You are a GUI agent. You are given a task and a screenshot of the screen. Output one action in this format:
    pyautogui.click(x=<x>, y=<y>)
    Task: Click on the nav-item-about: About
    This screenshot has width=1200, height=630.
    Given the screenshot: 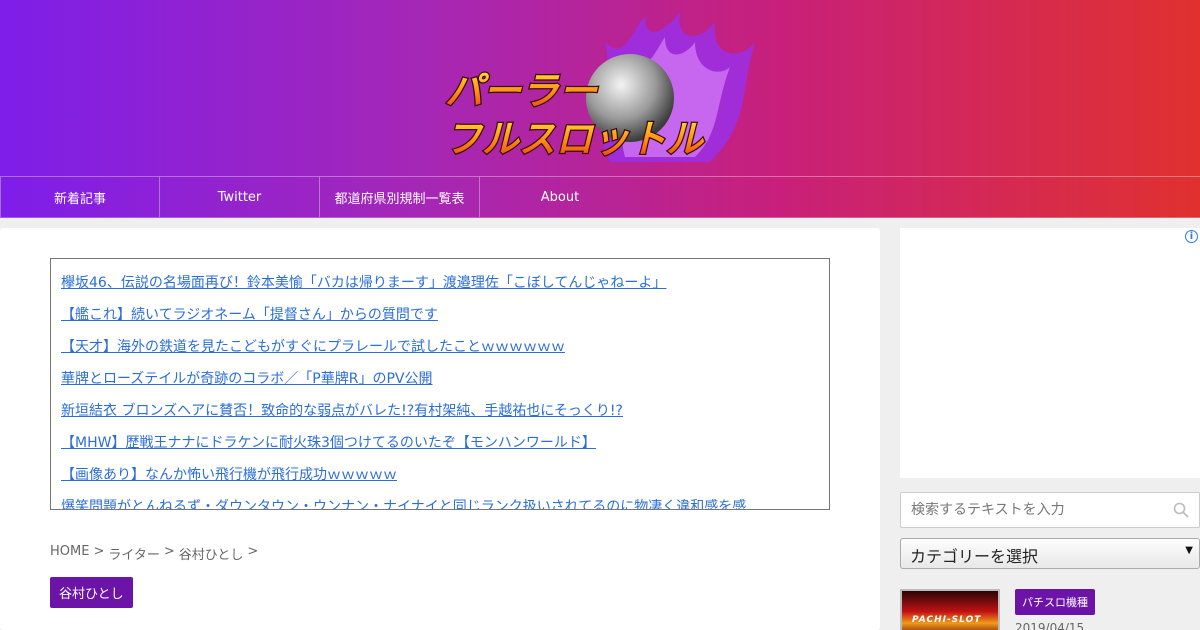 What is the action you would take?
    pyautogui.click(x=560, y=197)
    